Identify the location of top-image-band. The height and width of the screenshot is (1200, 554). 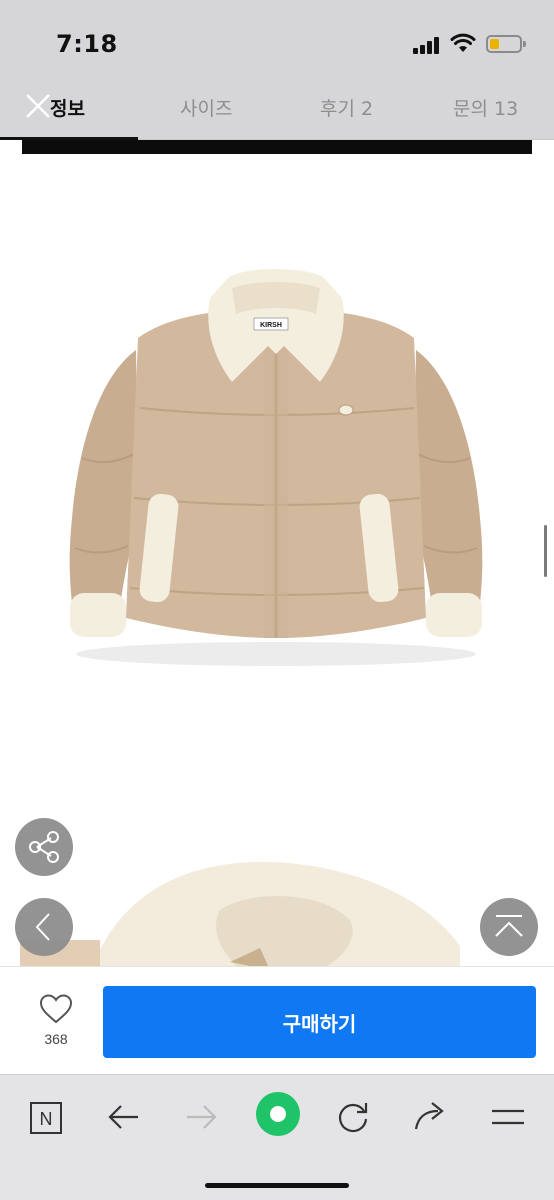
(277, 147).